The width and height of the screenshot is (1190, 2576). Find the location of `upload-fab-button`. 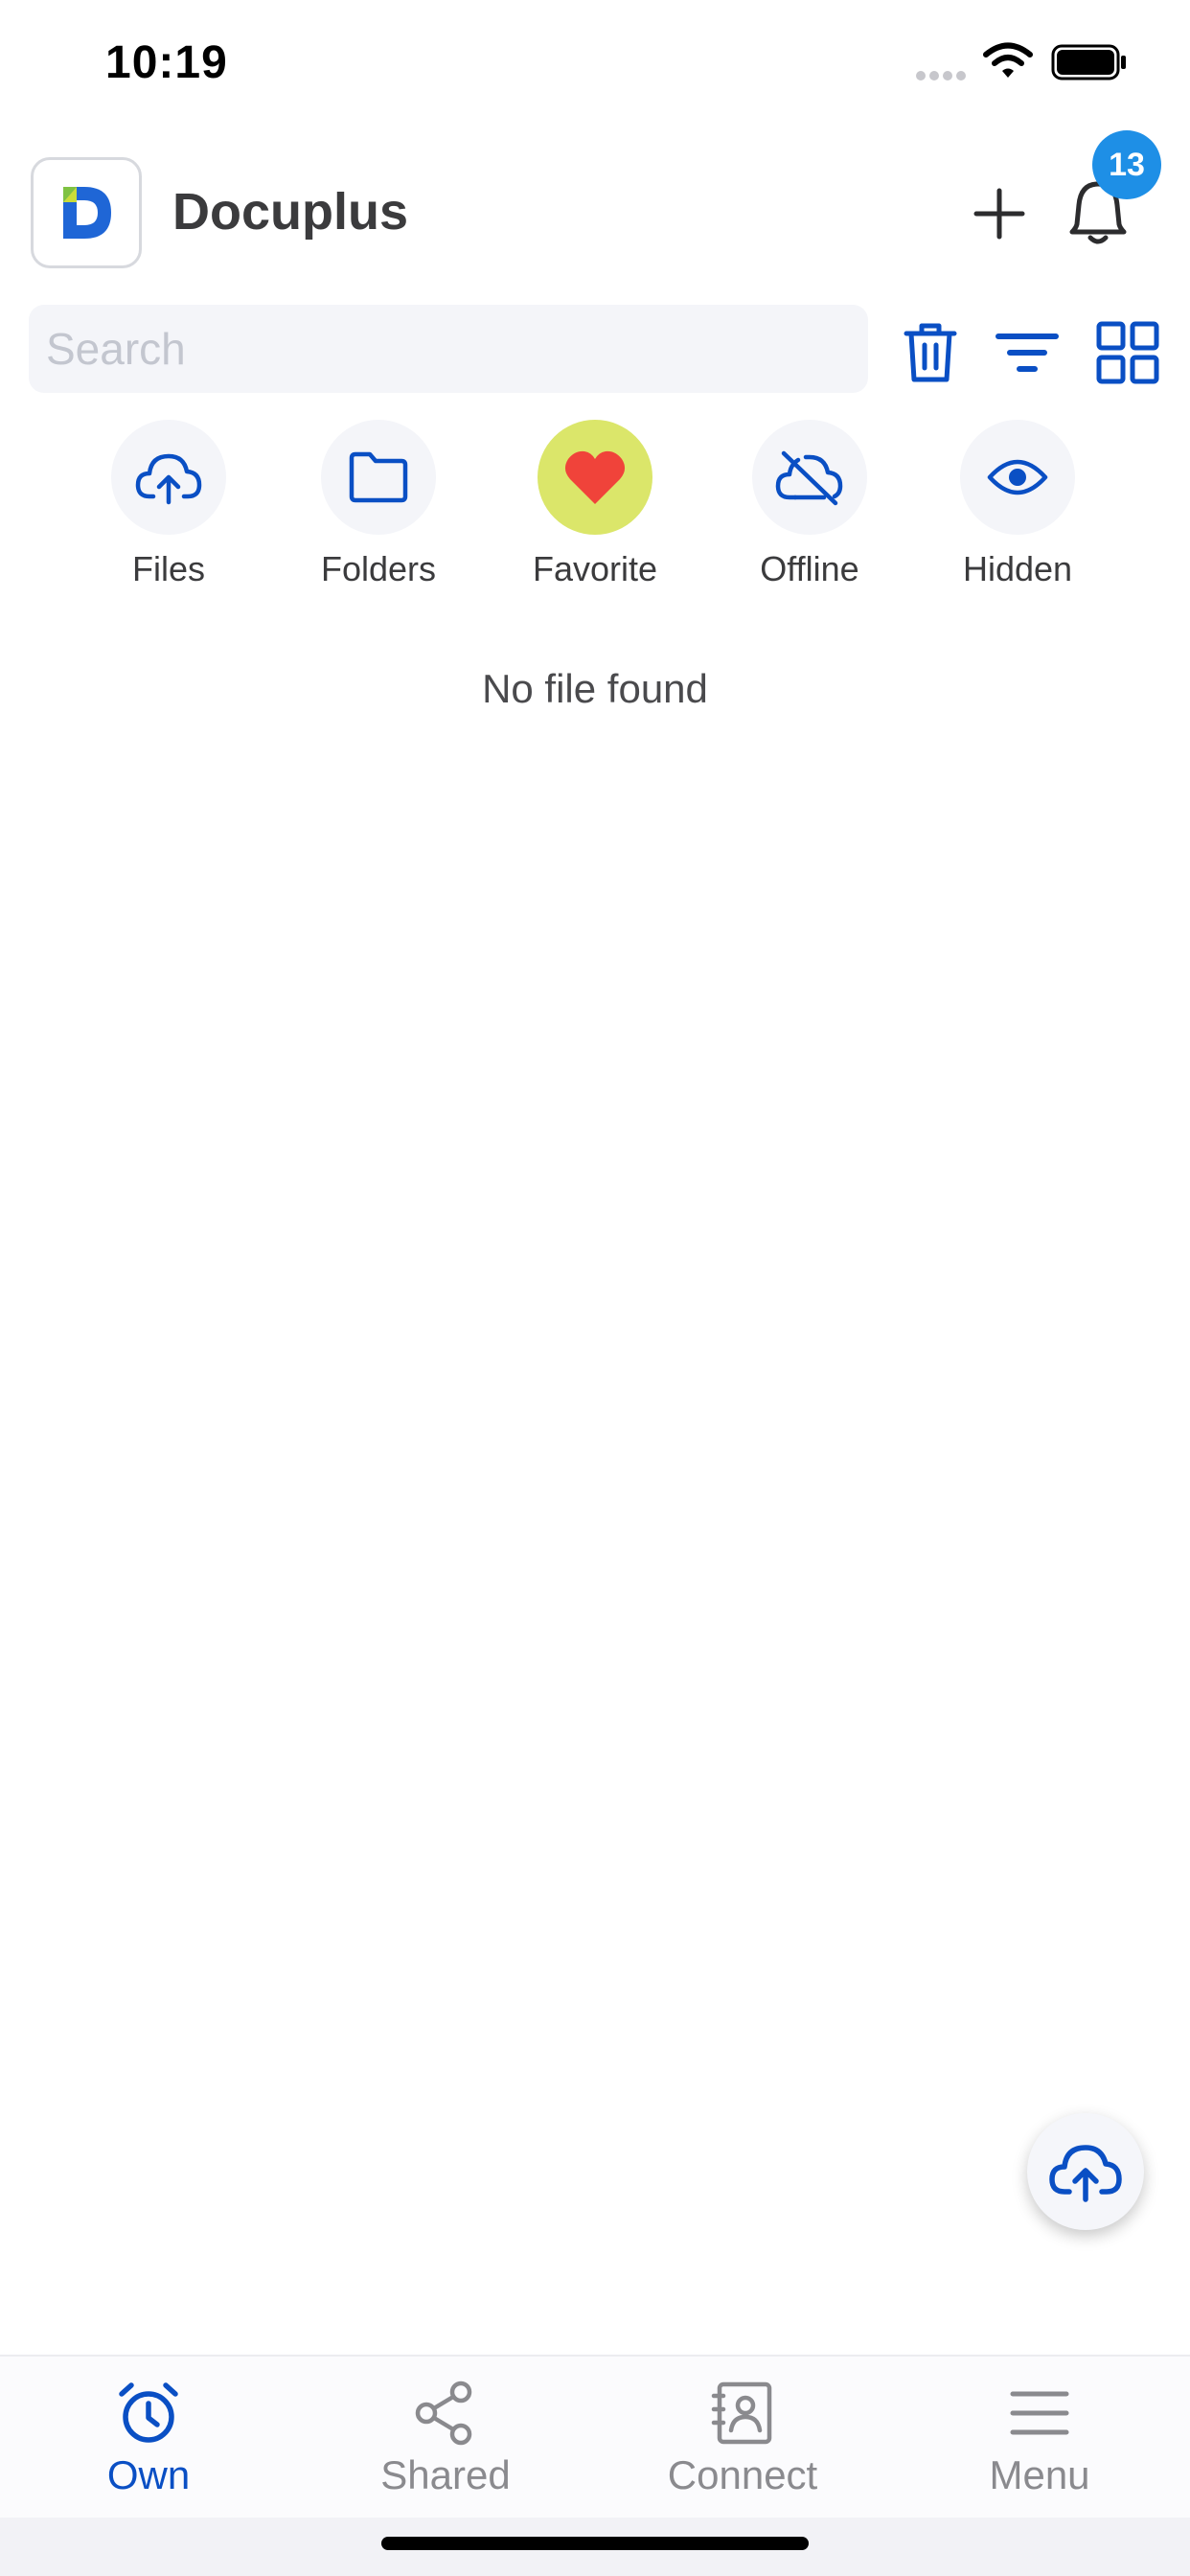

upload-fab-button is located at coordinates (1085, 2171).